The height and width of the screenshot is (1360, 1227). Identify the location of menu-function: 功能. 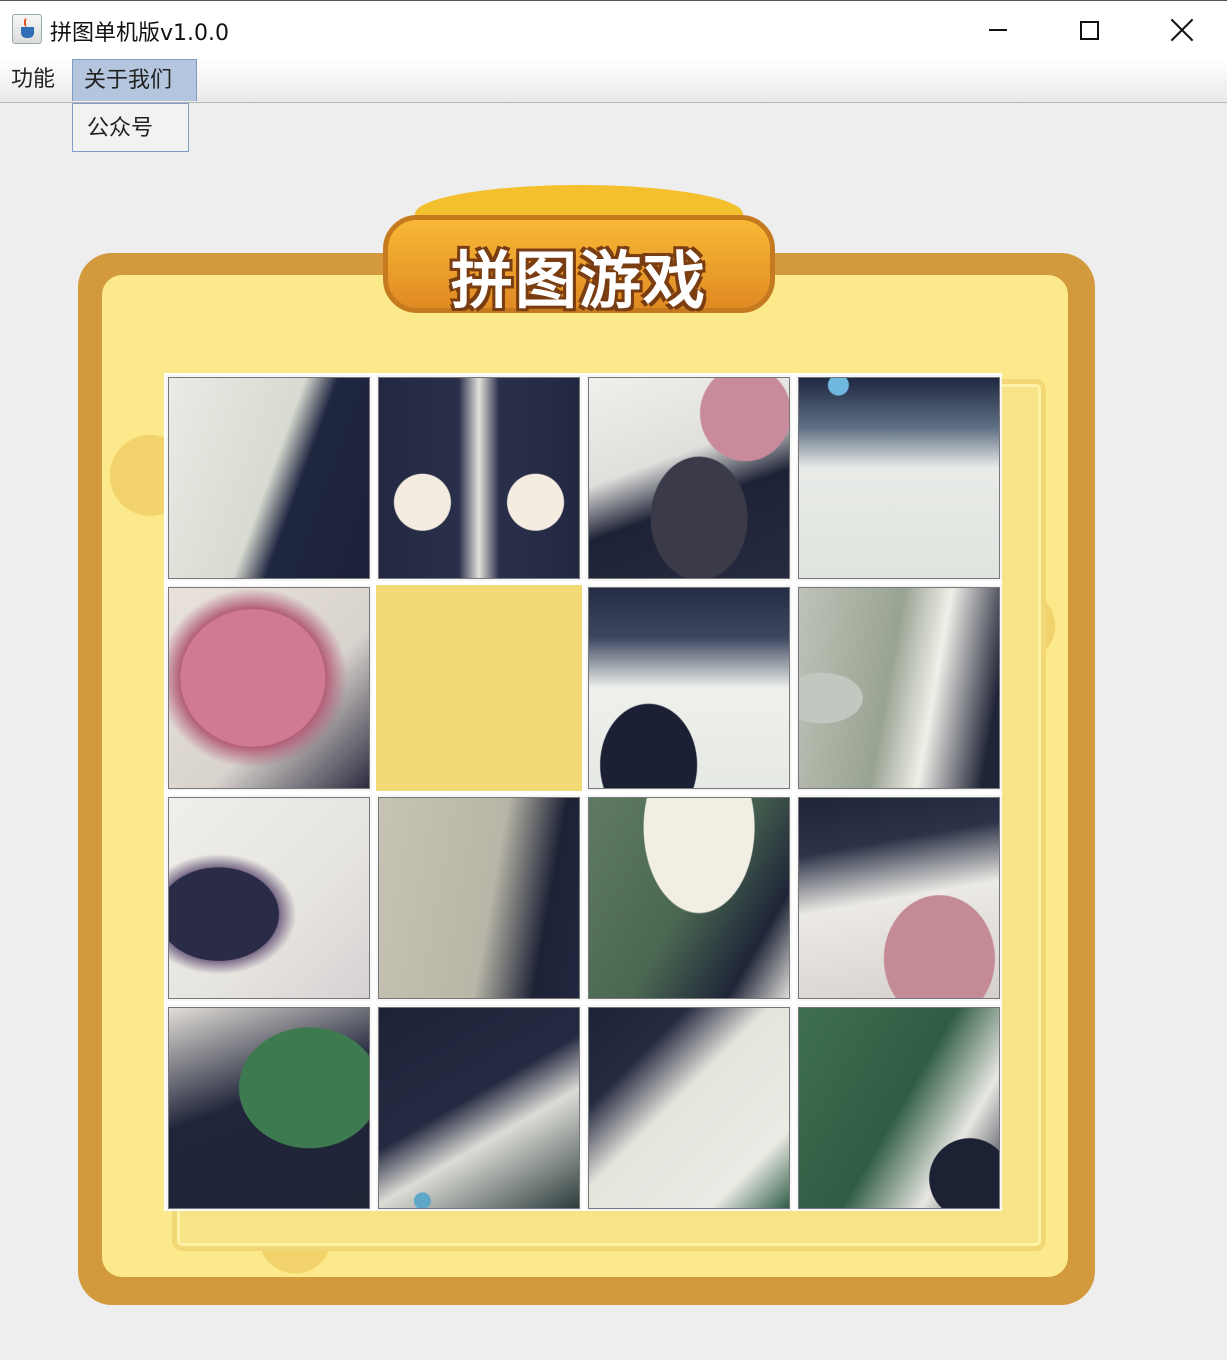
(33, 80).